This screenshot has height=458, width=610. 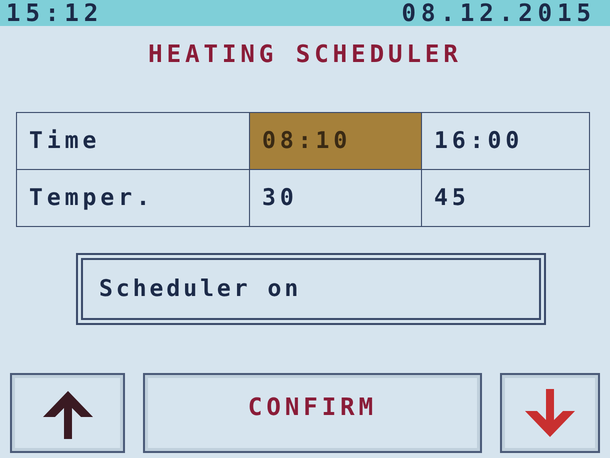 What do you see at coordinates (505, 141) in the screenshot?
I see `value-cell: 16:00` at bounding box center [505, 141].